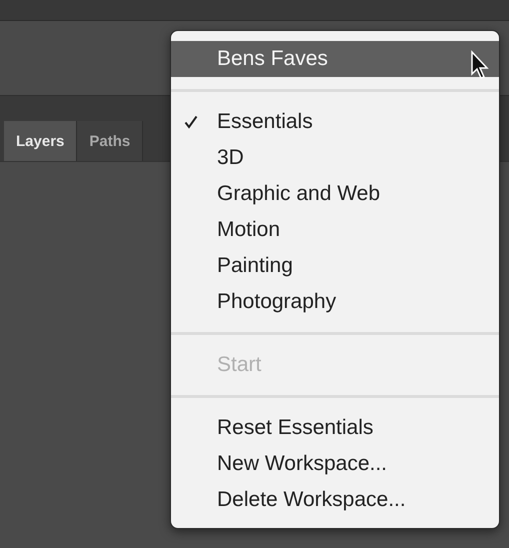  What do you see at coordinates (335, 230) in the screenshot?
I see `menu-item: Motion` at bounding box center [335, 230].